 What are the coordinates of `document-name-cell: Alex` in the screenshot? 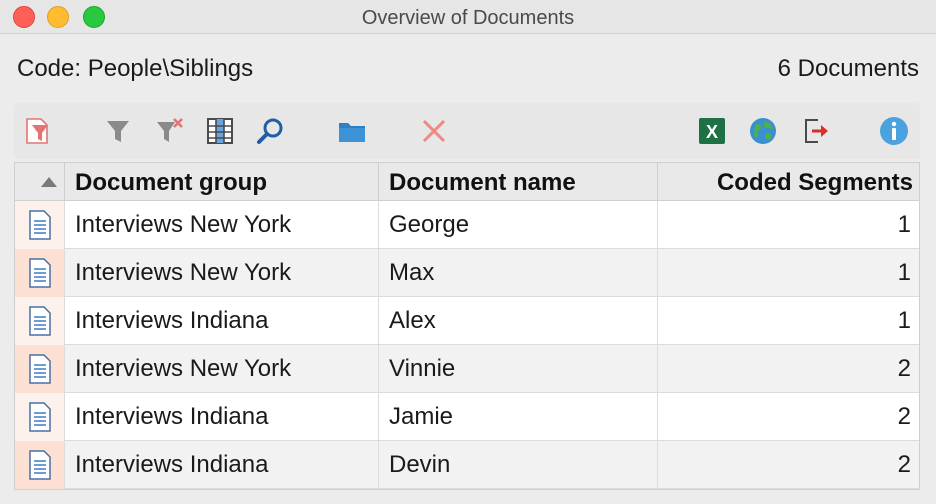 It's located at (518, 321).